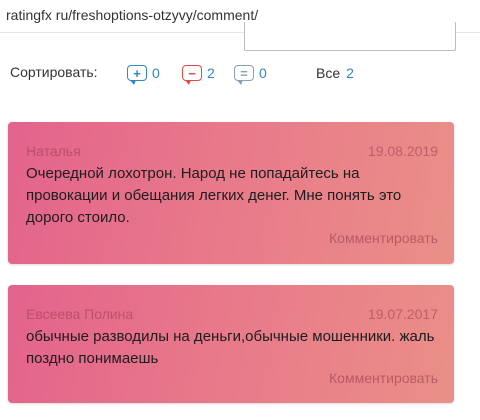  I want to click on plus-comment-icon: +, so click(137, 75).